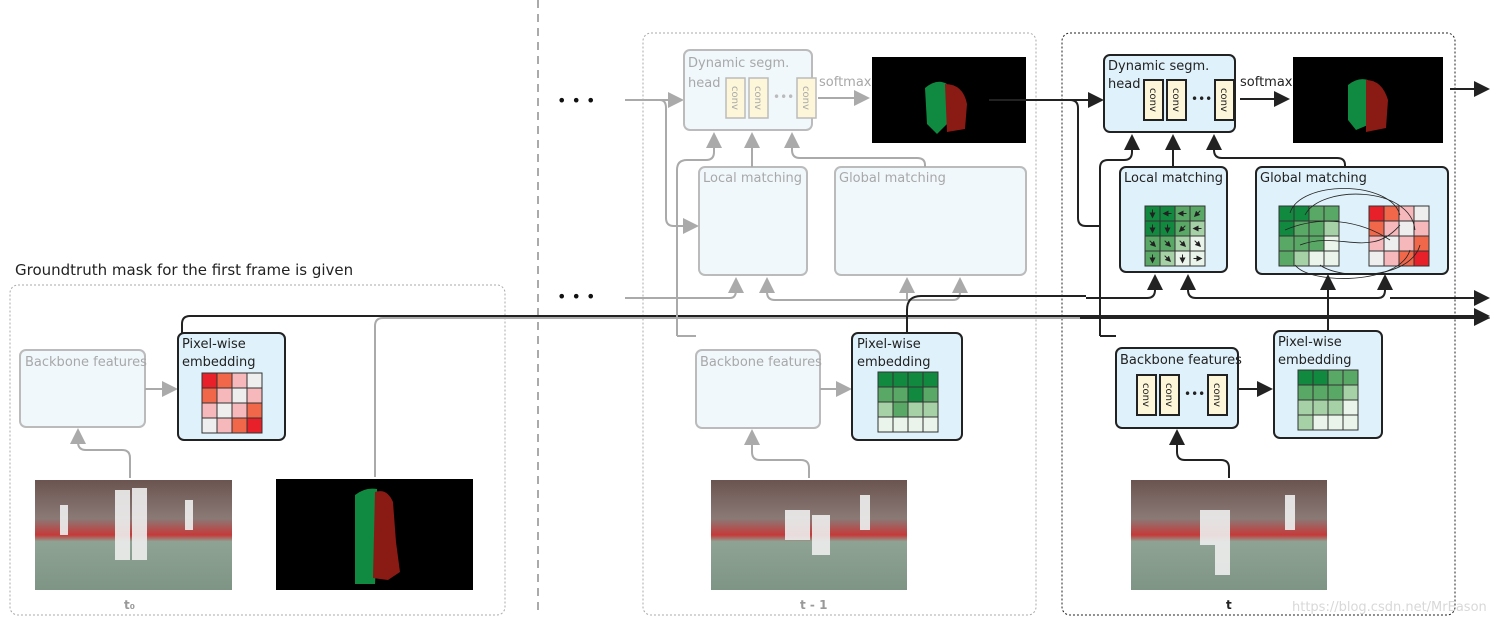  Describe the element at coordinates (704, 83) in the screenshot. I see `head-label-2: head` at that location.